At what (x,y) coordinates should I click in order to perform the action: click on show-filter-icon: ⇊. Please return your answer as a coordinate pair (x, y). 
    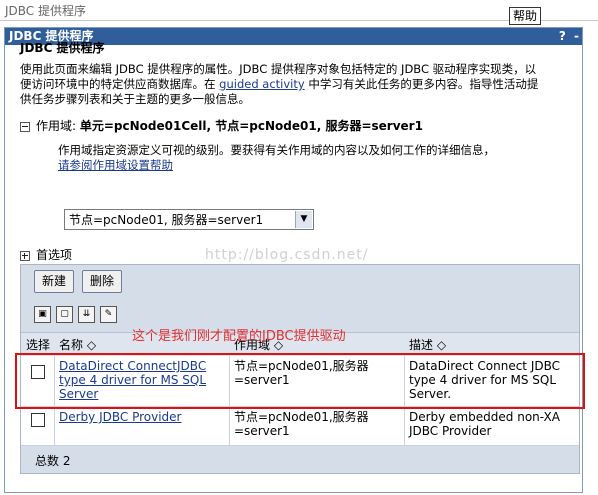
    Looking at the image, I should click on (86, 314).